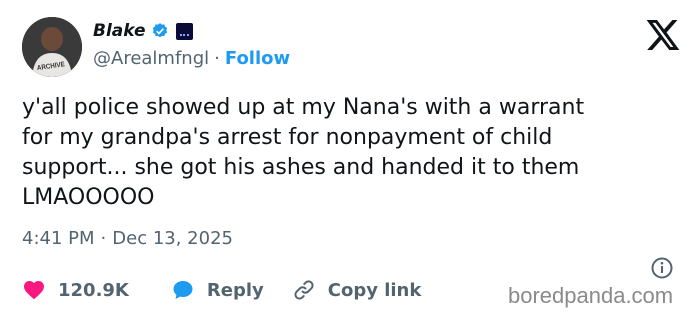 The image size is (700, 318). What do you see at coordinates (58, 238) in the screenshot?
I see `tweet-time: 4:41 PM` at bounding box center [58, 238].